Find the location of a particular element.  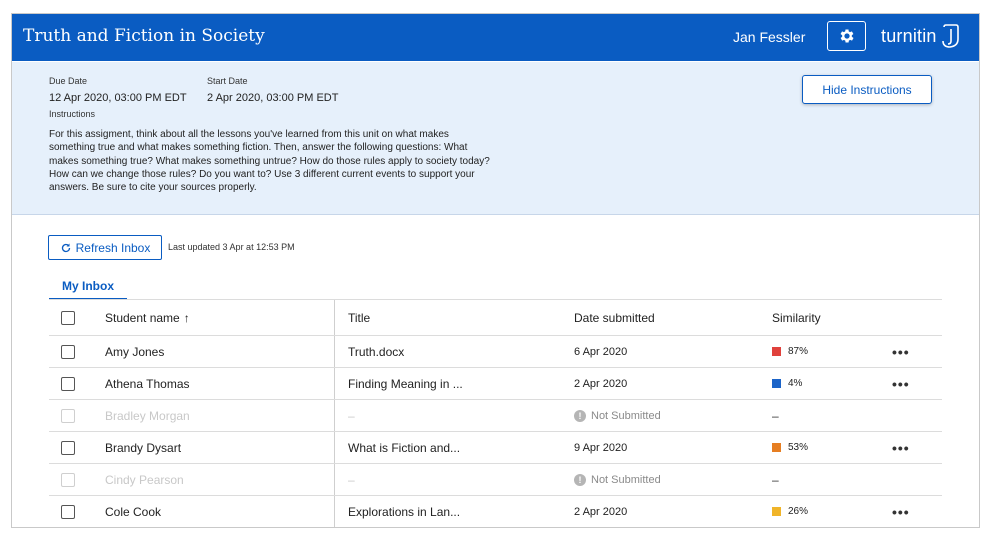

hide-instructions-button: Hide Instructions is located at coordinates (867, 89).